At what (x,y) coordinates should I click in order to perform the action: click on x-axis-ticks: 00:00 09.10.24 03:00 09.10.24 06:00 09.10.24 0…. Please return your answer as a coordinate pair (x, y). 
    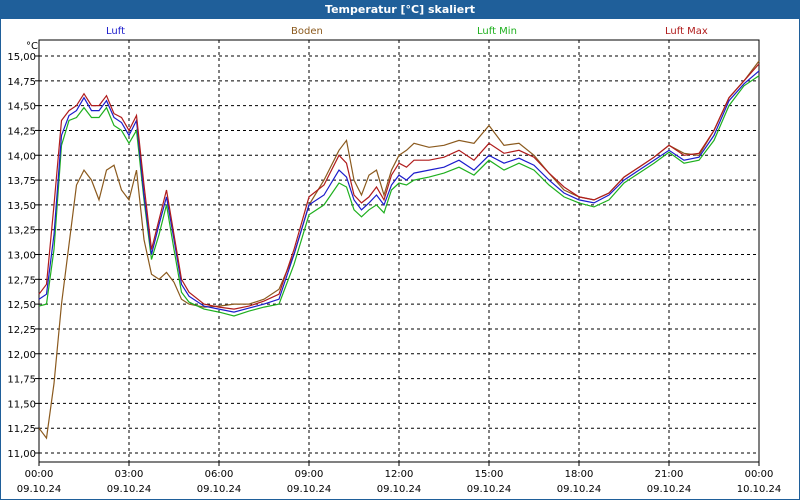
    Looking at the image, I should click on (399, 478).